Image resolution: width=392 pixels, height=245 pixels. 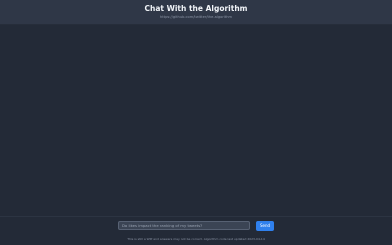 I want to click on repo-link: https://github.com/twitter/the-algorithm, so click(x=196, y=17).